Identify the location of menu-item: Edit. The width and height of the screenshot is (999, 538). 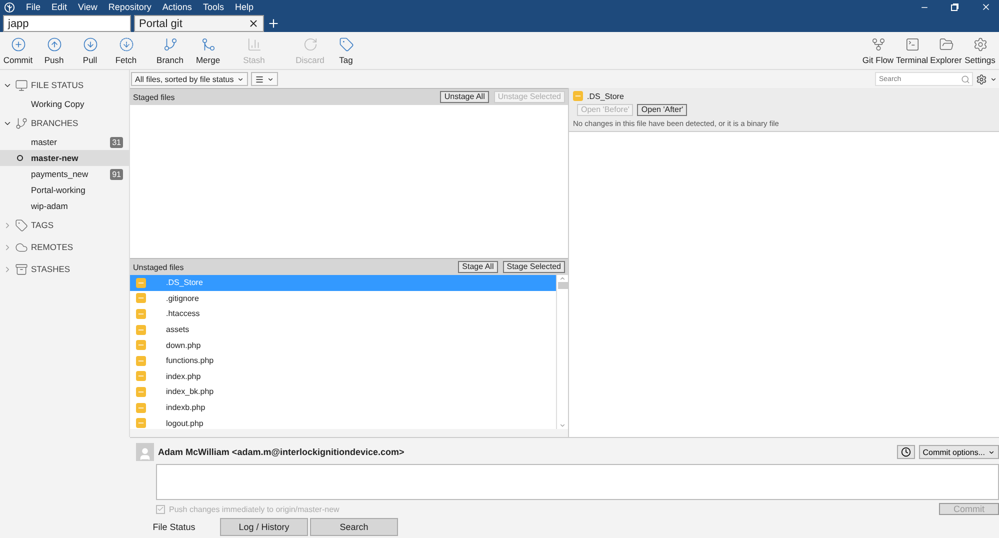
(60, 7).